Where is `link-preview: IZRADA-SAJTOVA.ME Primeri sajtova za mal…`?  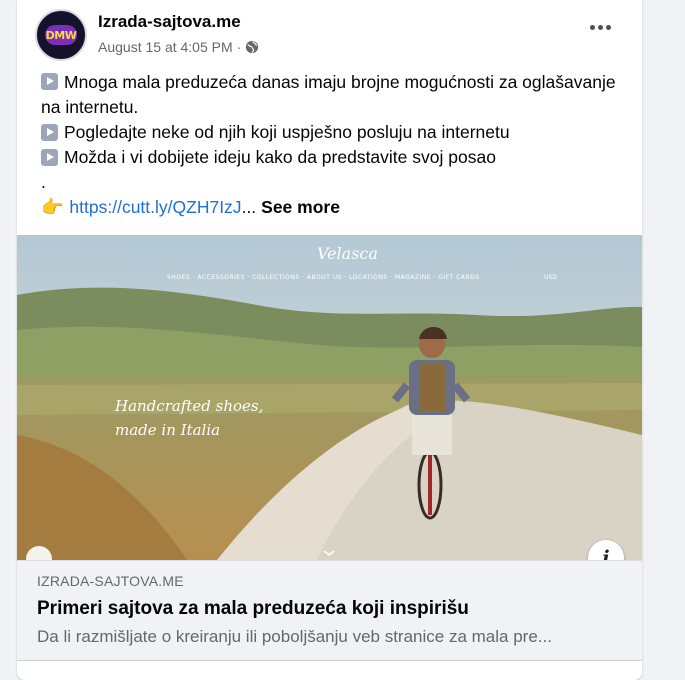 link-preview: IZRADA-SAJTOVA.ME Primeri sajtova za mal… is located at coordinates (329, 610).